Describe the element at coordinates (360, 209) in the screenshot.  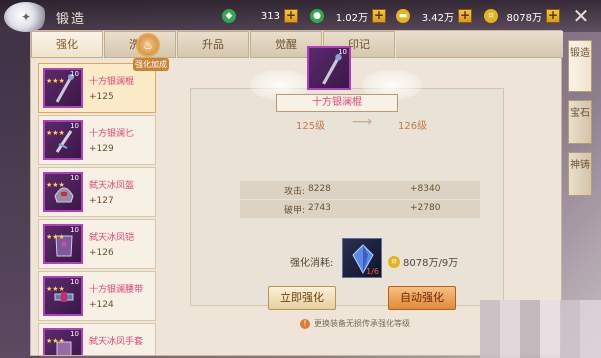
I see `stat-row-pierce: 破甲: 2743 +2780` at that location.